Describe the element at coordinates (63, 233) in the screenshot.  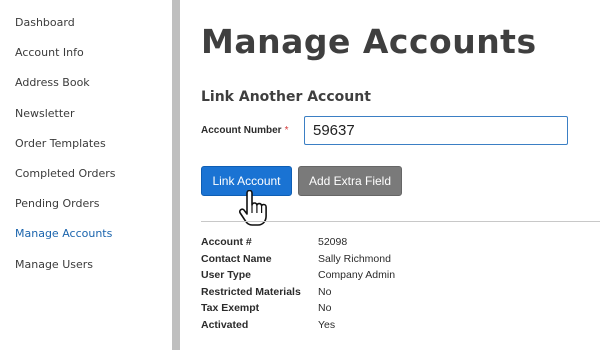
I see `sidebar-item-manage-accounts: Manage Accounts` at that location.